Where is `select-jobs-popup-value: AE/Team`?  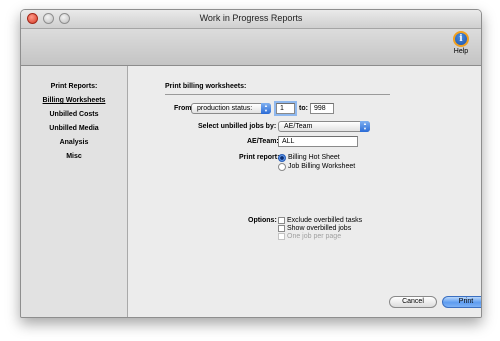
select-jobs-popup-value: AE/Team is located at coordinates (298, 126).